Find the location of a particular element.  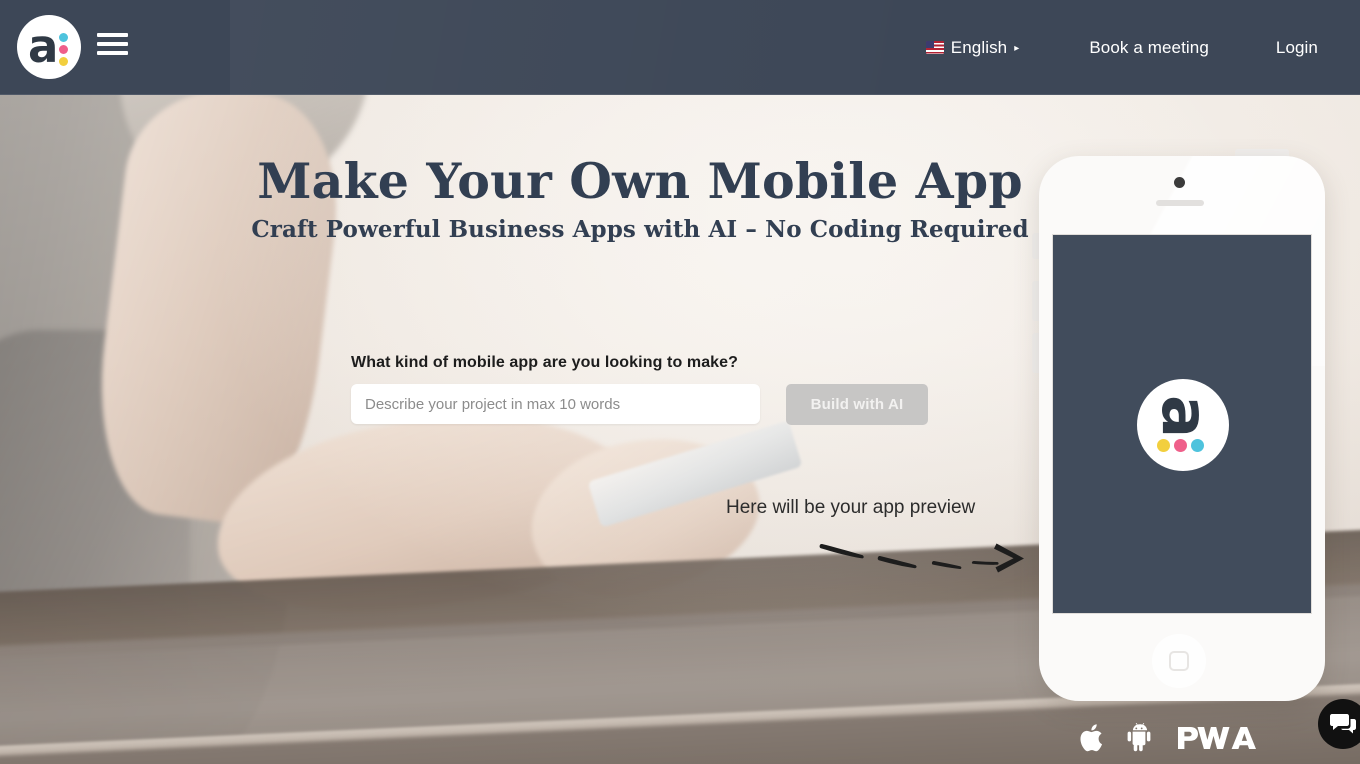

logo-letter-a: a is located at coordinates (43, 46).